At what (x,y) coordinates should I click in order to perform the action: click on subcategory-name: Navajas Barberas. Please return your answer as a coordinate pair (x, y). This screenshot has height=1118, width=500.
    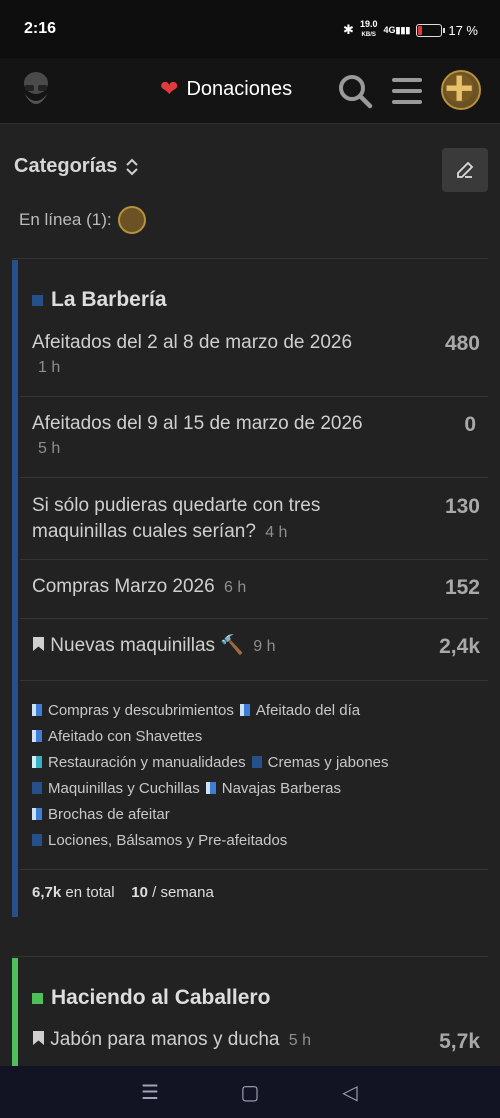
    Looking at the image, I should click on (281, 788).